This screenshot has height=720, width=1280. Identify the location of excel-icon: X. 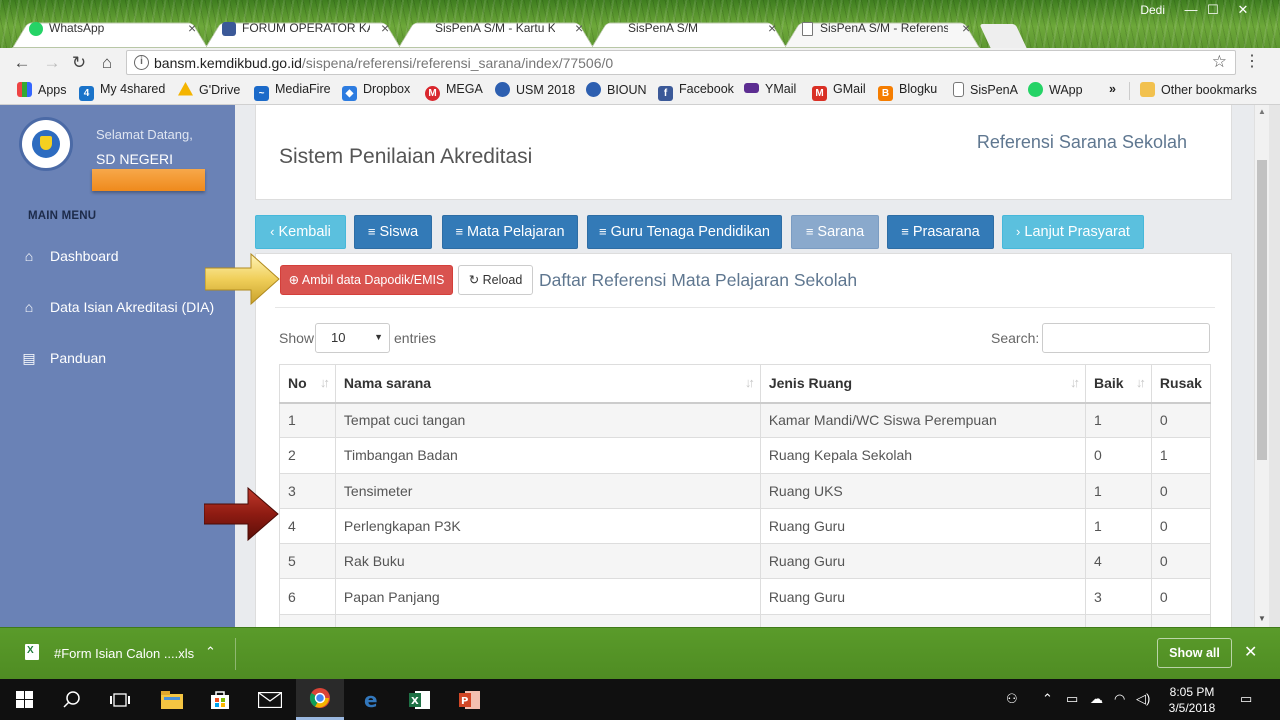
(420, 699).